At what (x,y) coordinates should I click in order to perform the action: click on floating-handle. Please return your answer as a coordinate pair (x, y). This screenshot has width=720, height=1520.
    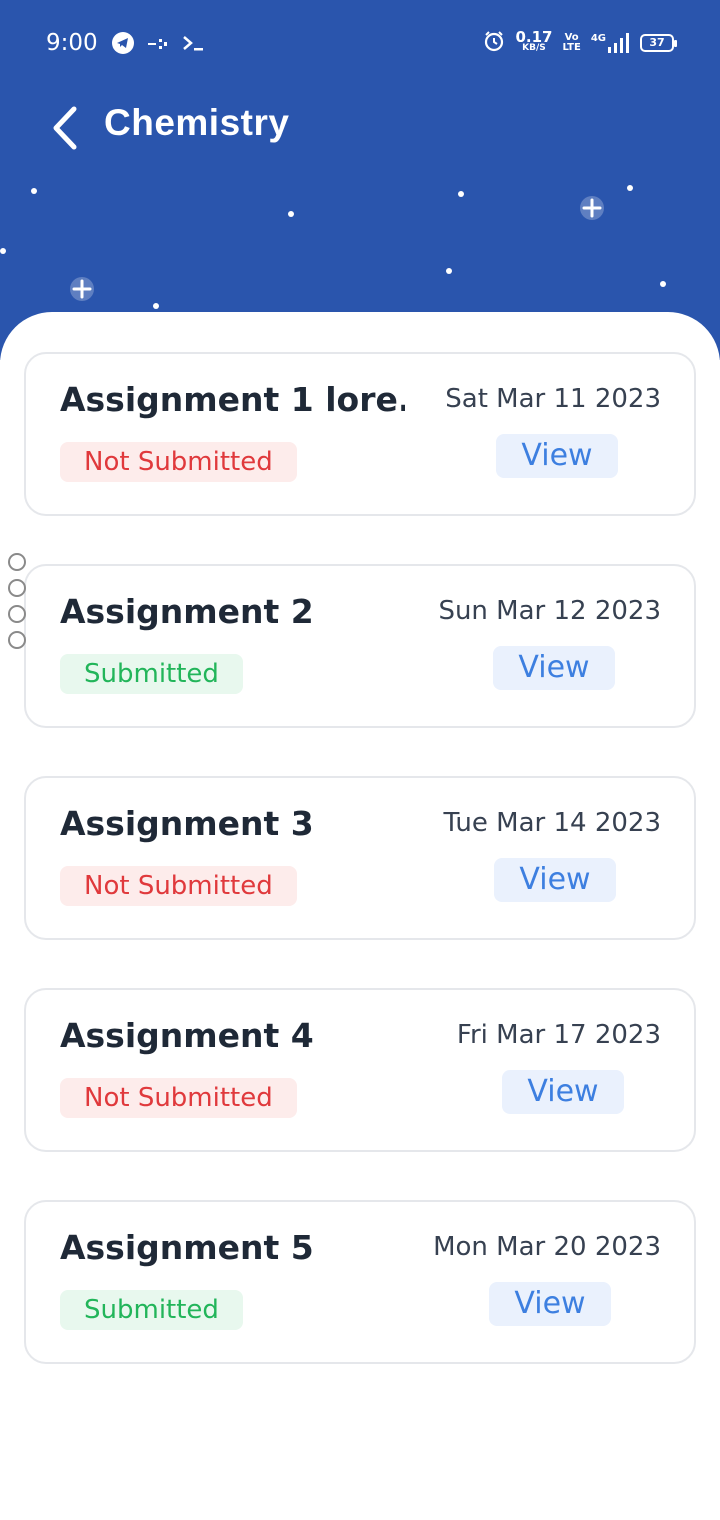
    Looking at the image, I should click on (18, 605).